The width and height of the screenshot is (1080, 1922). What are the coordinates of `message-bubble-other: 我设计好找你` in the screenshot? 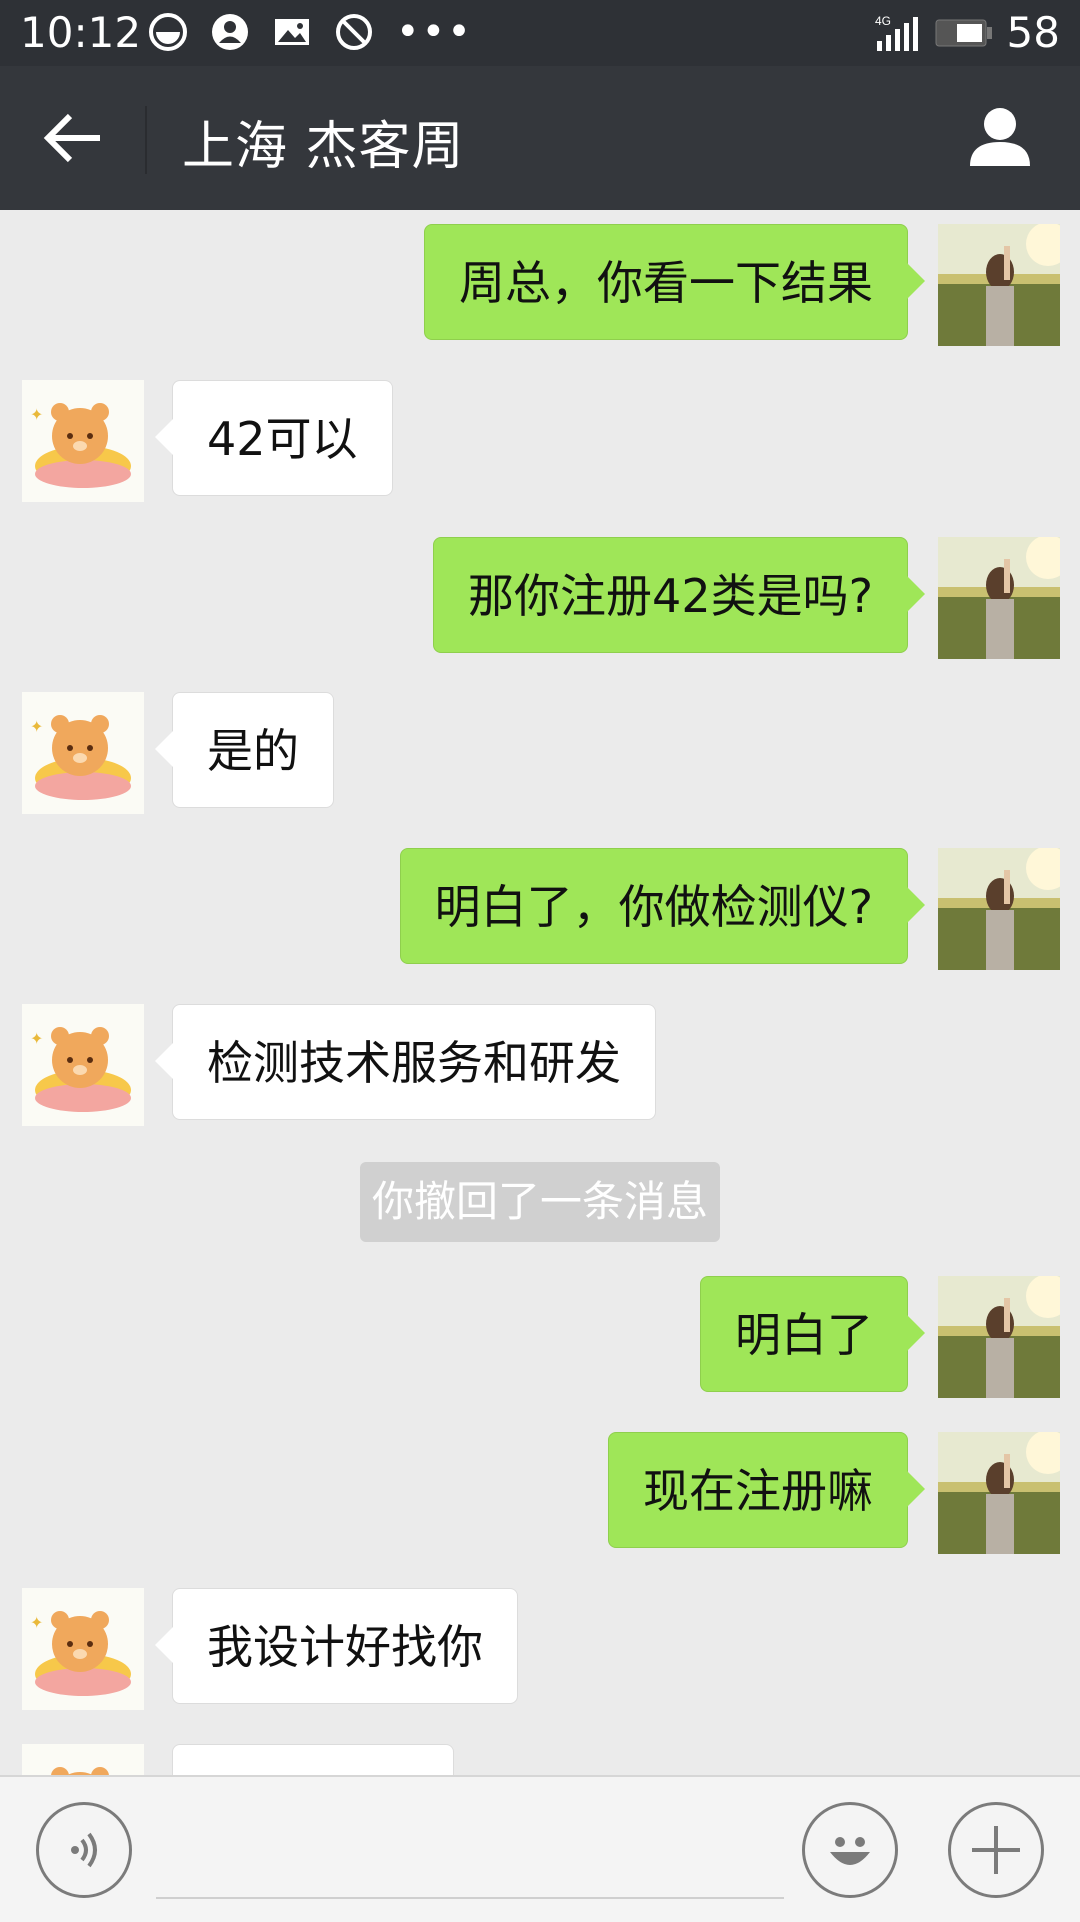 It's located at (336, 1646).